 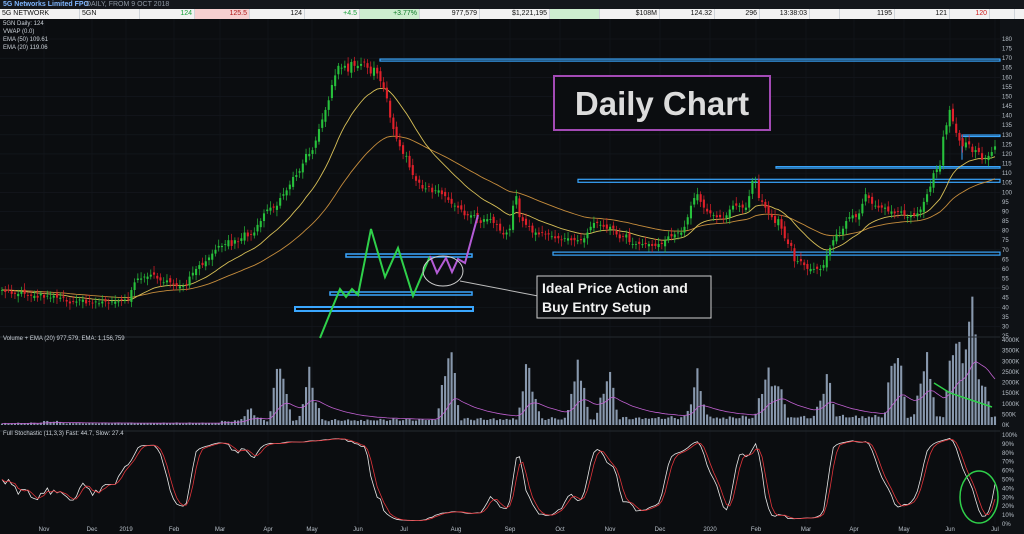 I want to click on month-label: 2020, so click(x=710, y=530).